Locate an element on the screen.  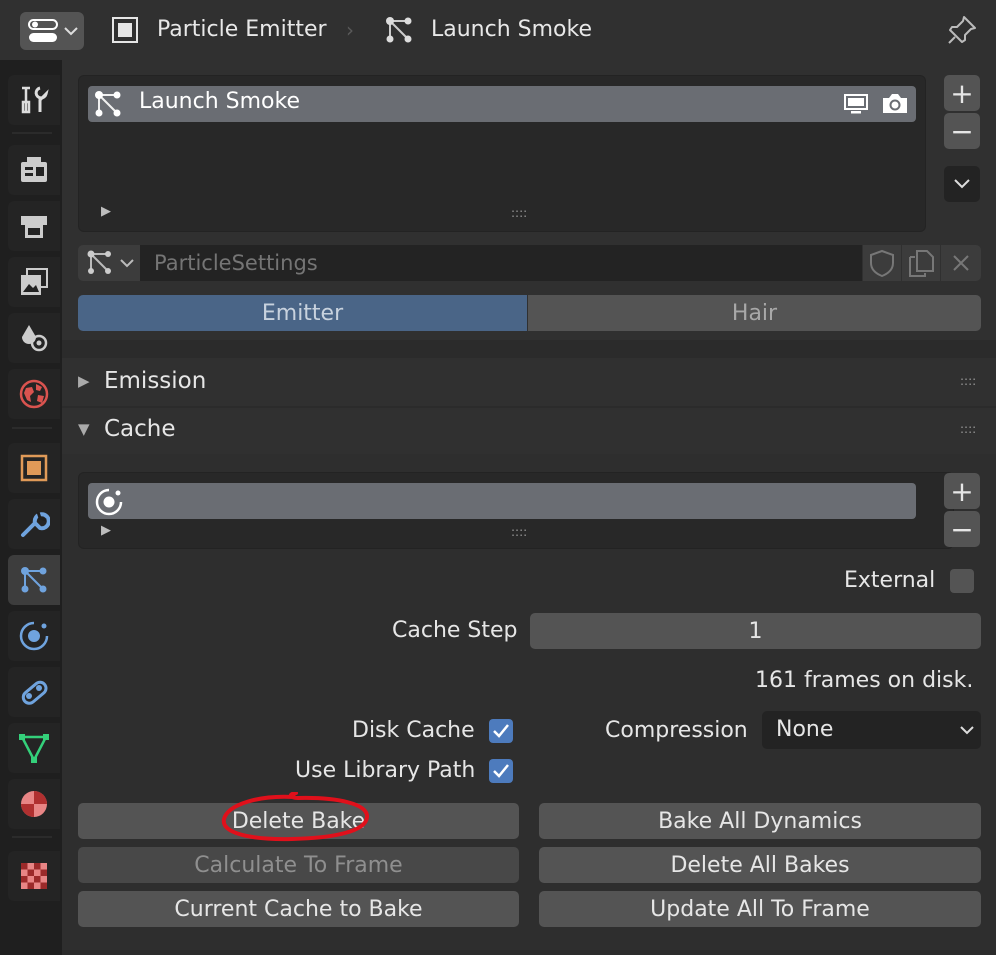
object-tab is located at coordinates (34, 468).